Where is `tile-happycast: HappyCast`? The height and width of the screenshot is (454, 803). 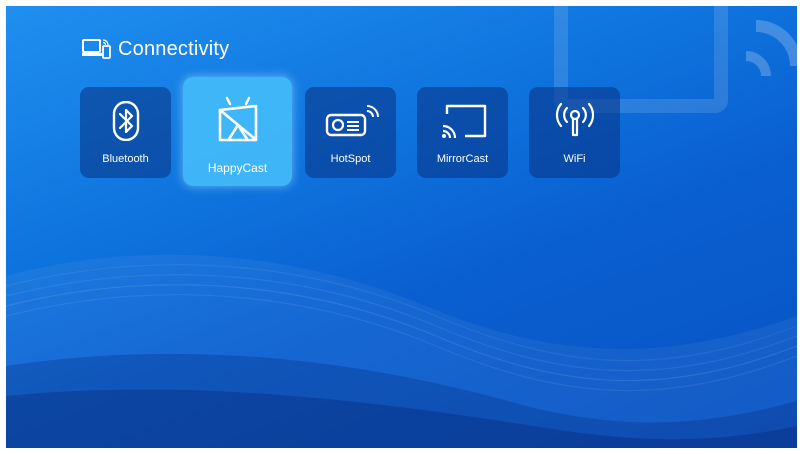
tile-happycast: HappyCast is located at coordinates (237, 131).